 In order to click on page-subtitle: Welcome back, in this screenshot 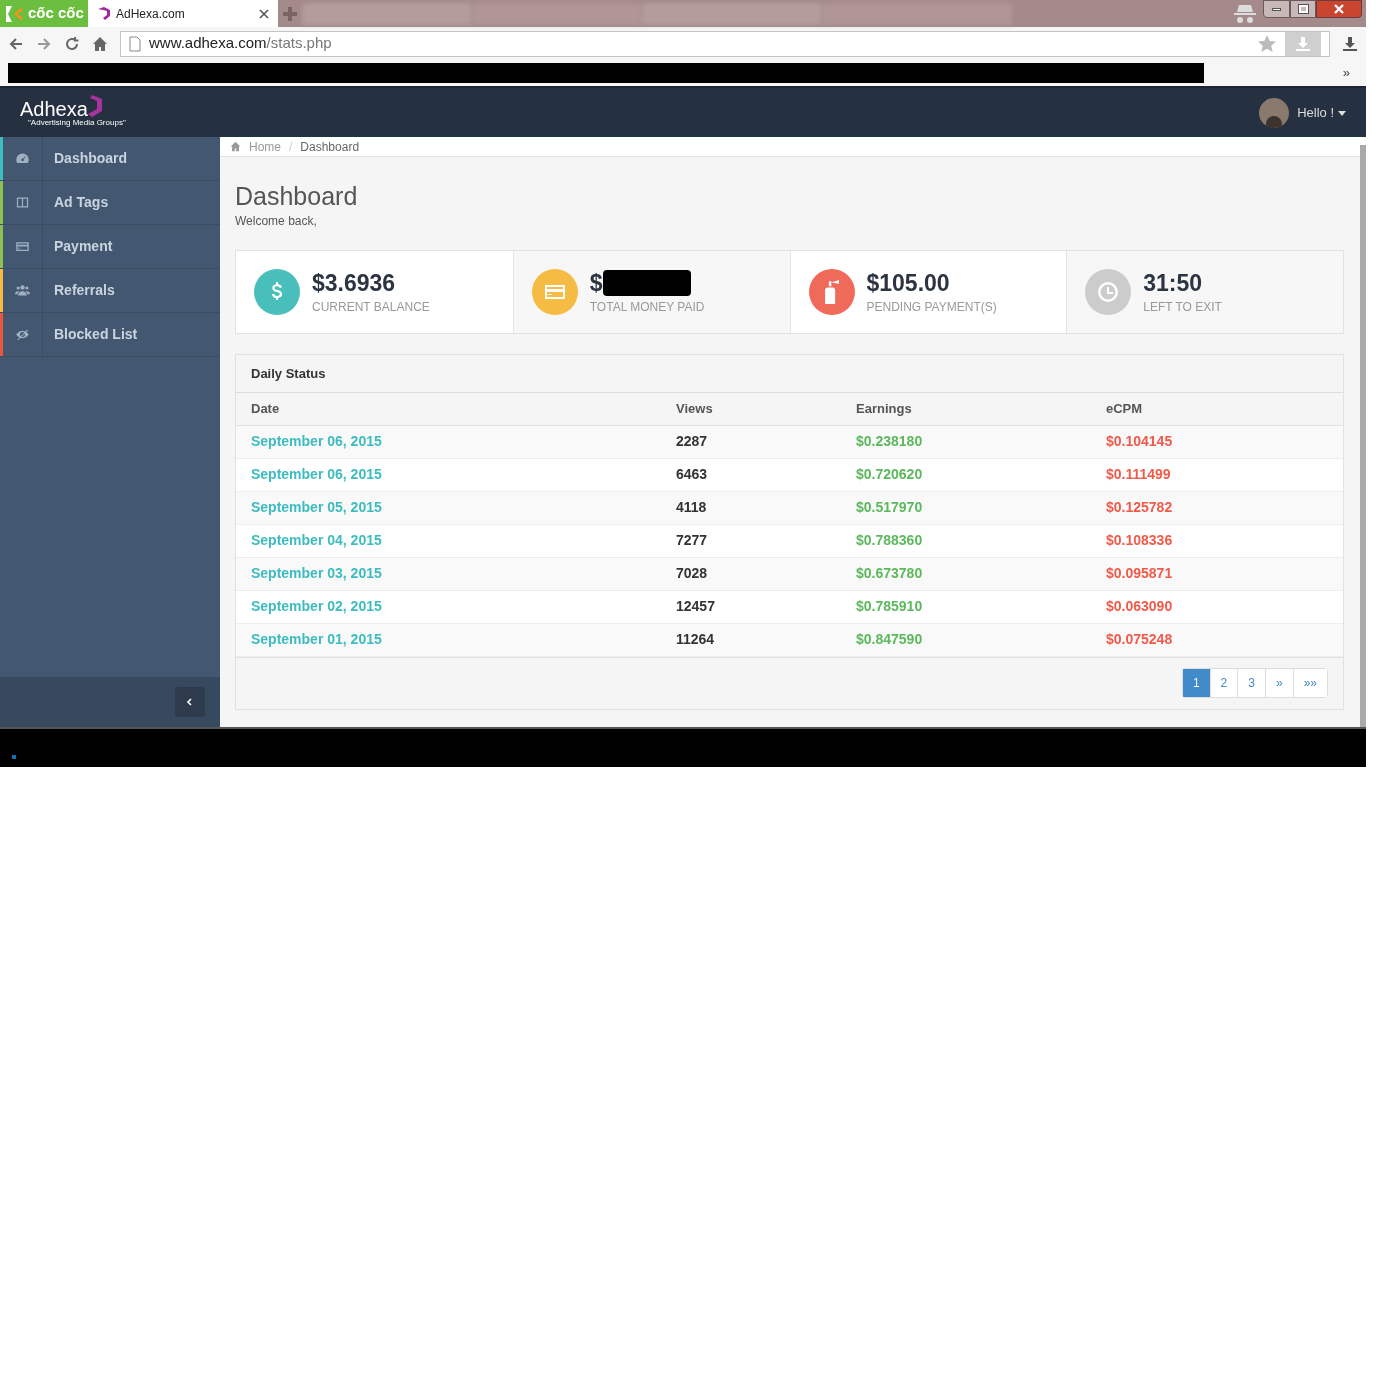, I will do `click(276, 222)`.